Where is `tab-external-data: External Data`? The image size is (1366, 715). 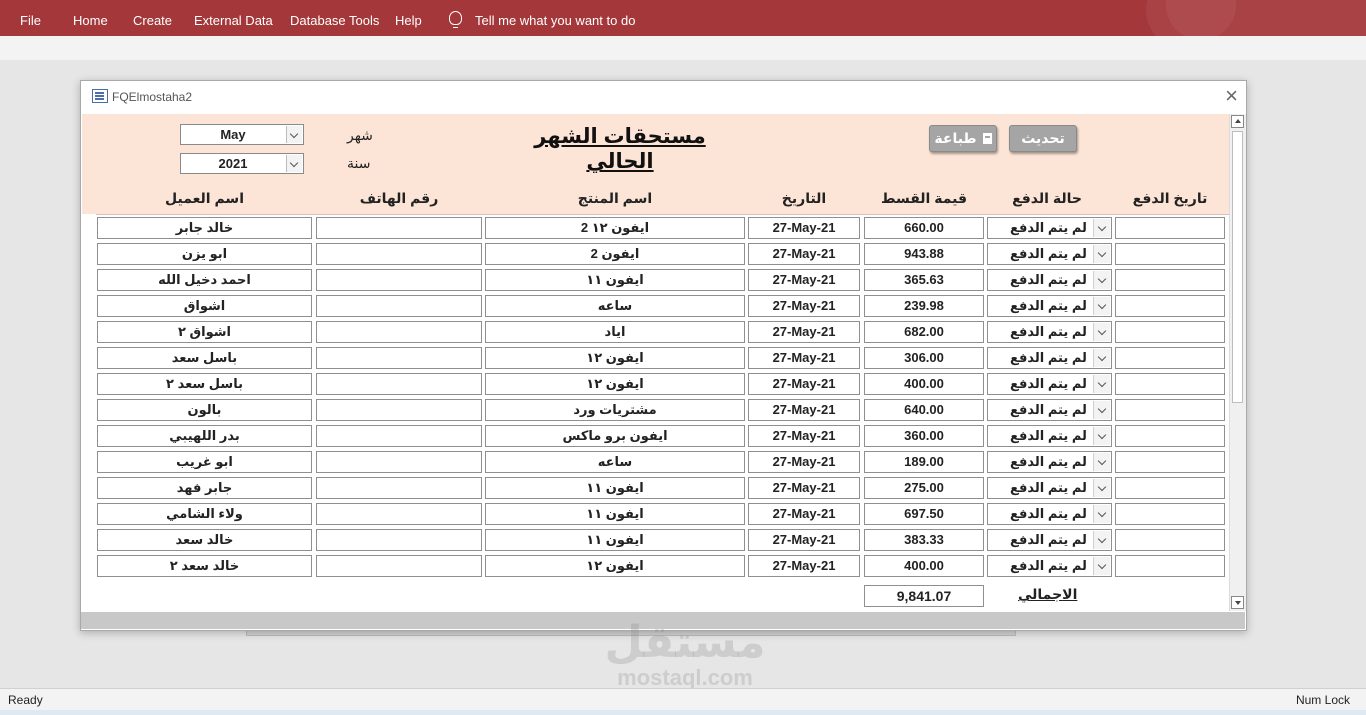 tab-external-data: External Data is located at coordinates (233, 20).